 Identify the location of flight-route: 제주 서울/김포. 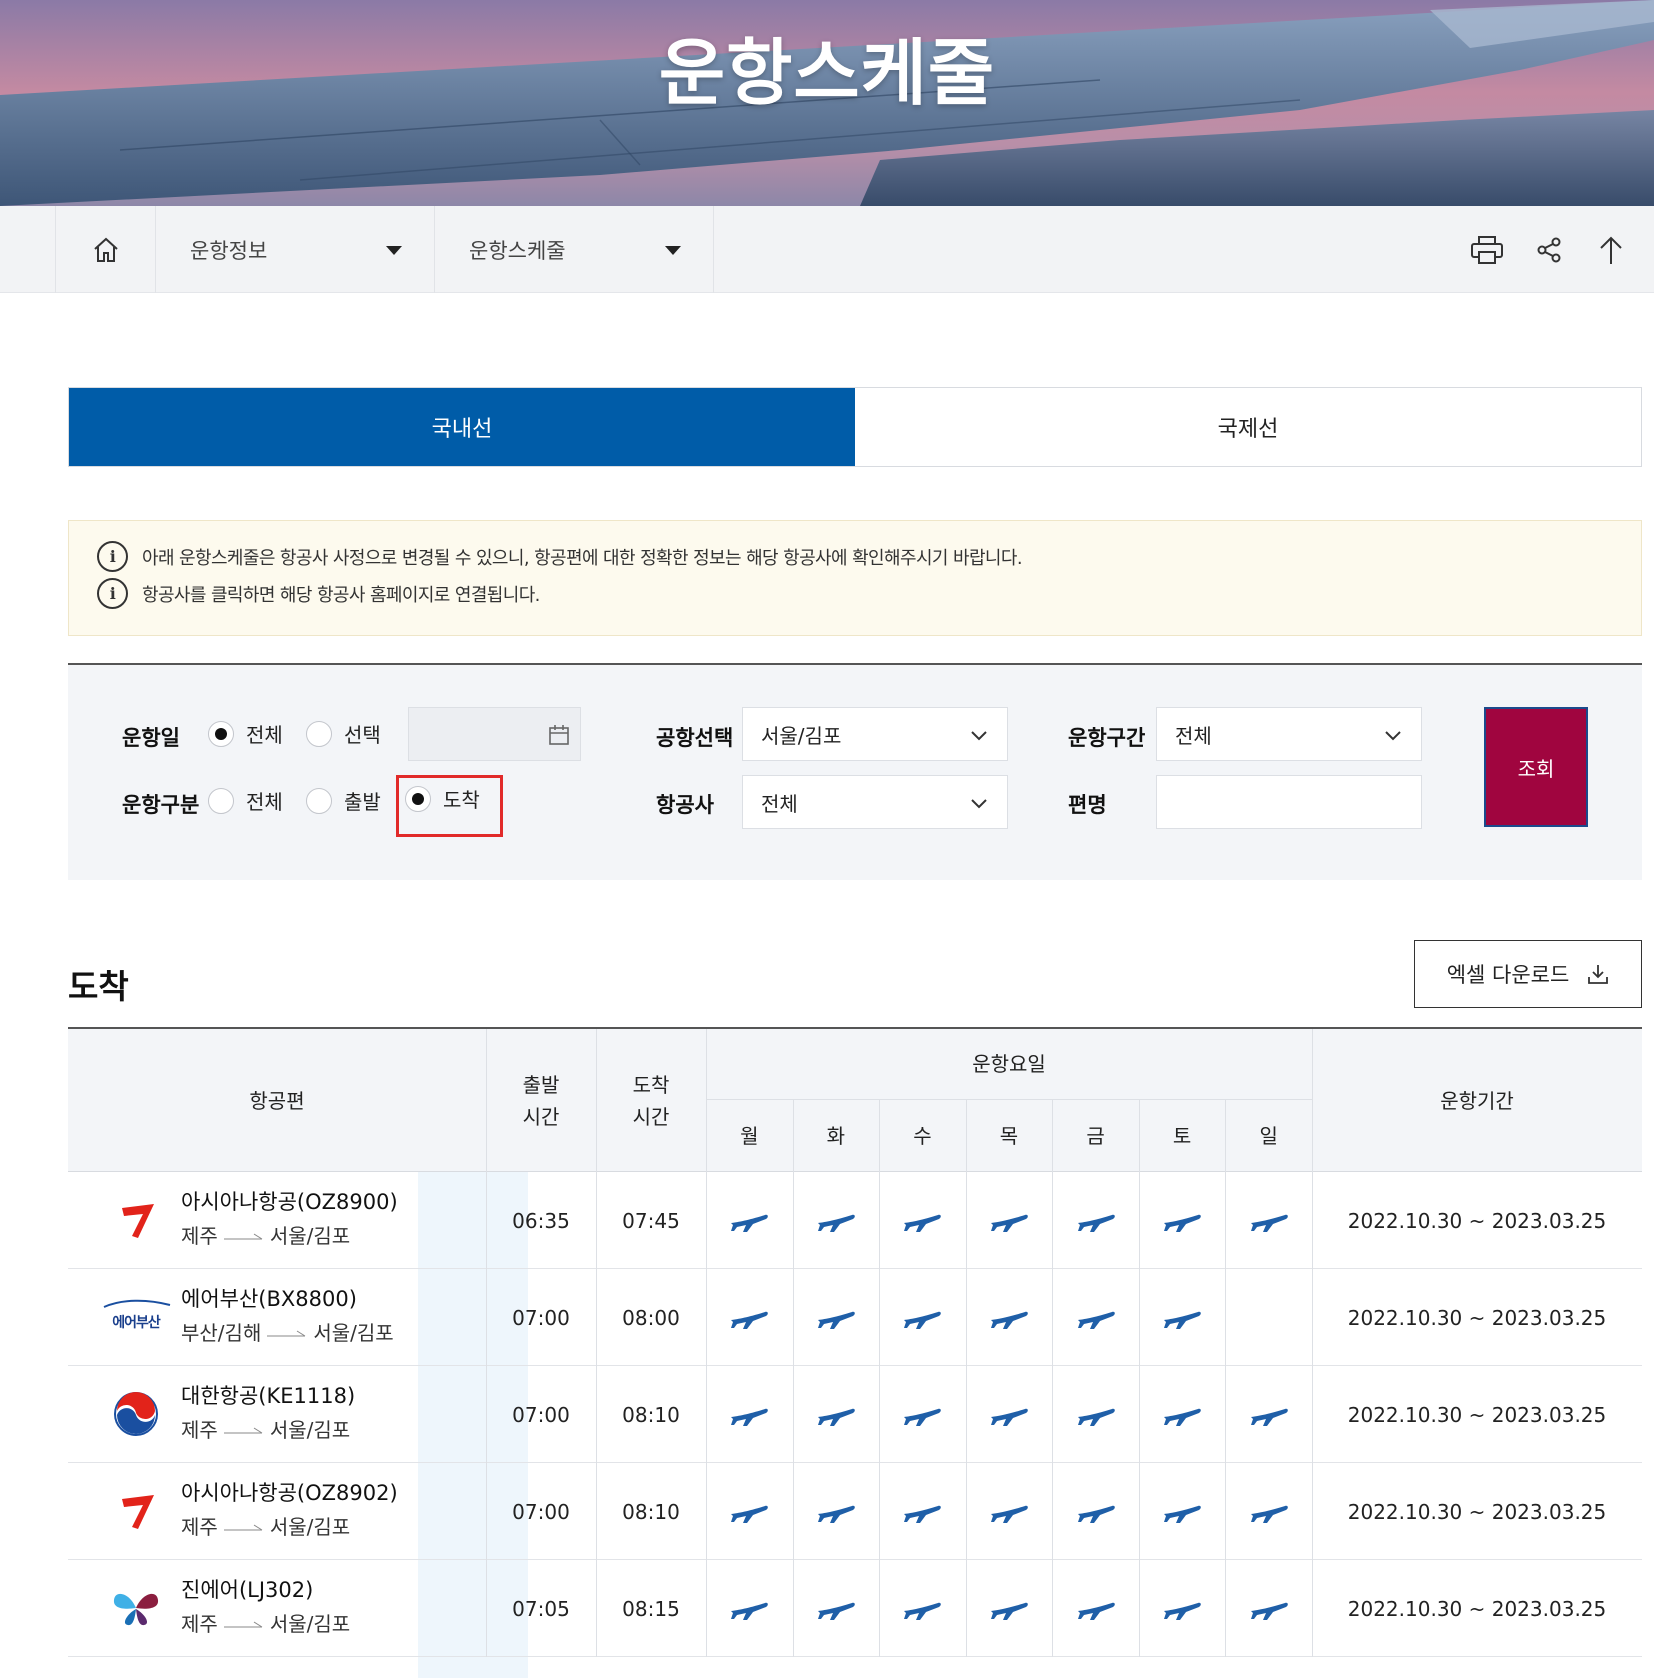
(265, 1428).